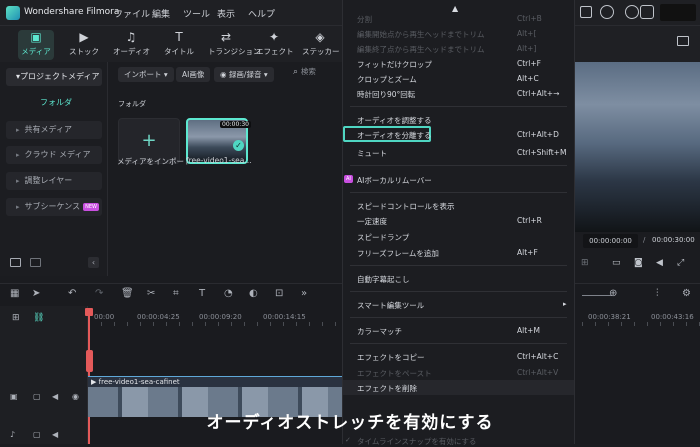 Image resolution: width=700 pixels, height=447 pixels. What do you see at coordinates (678, 12) in the screenshot?
I see `account-area` at bounding box center [678, 12].